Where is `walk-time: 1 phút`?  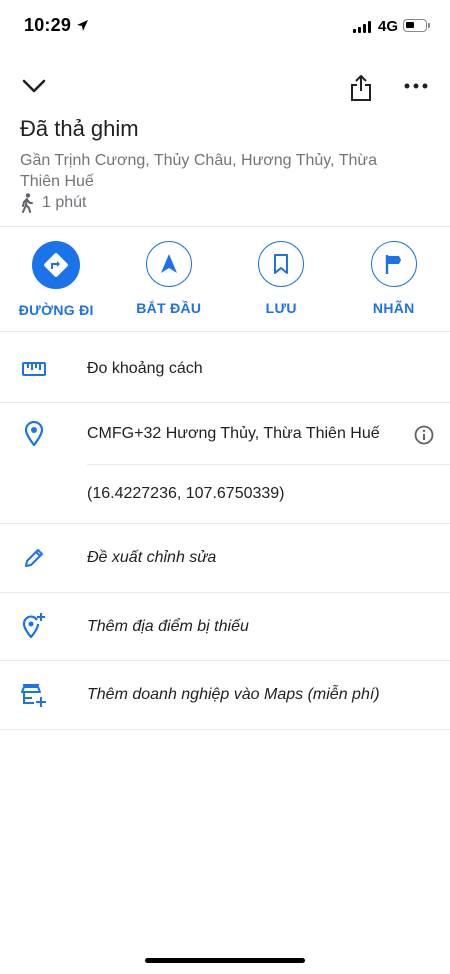 walk-time: 1 phút is located at coordinates (53, 203).